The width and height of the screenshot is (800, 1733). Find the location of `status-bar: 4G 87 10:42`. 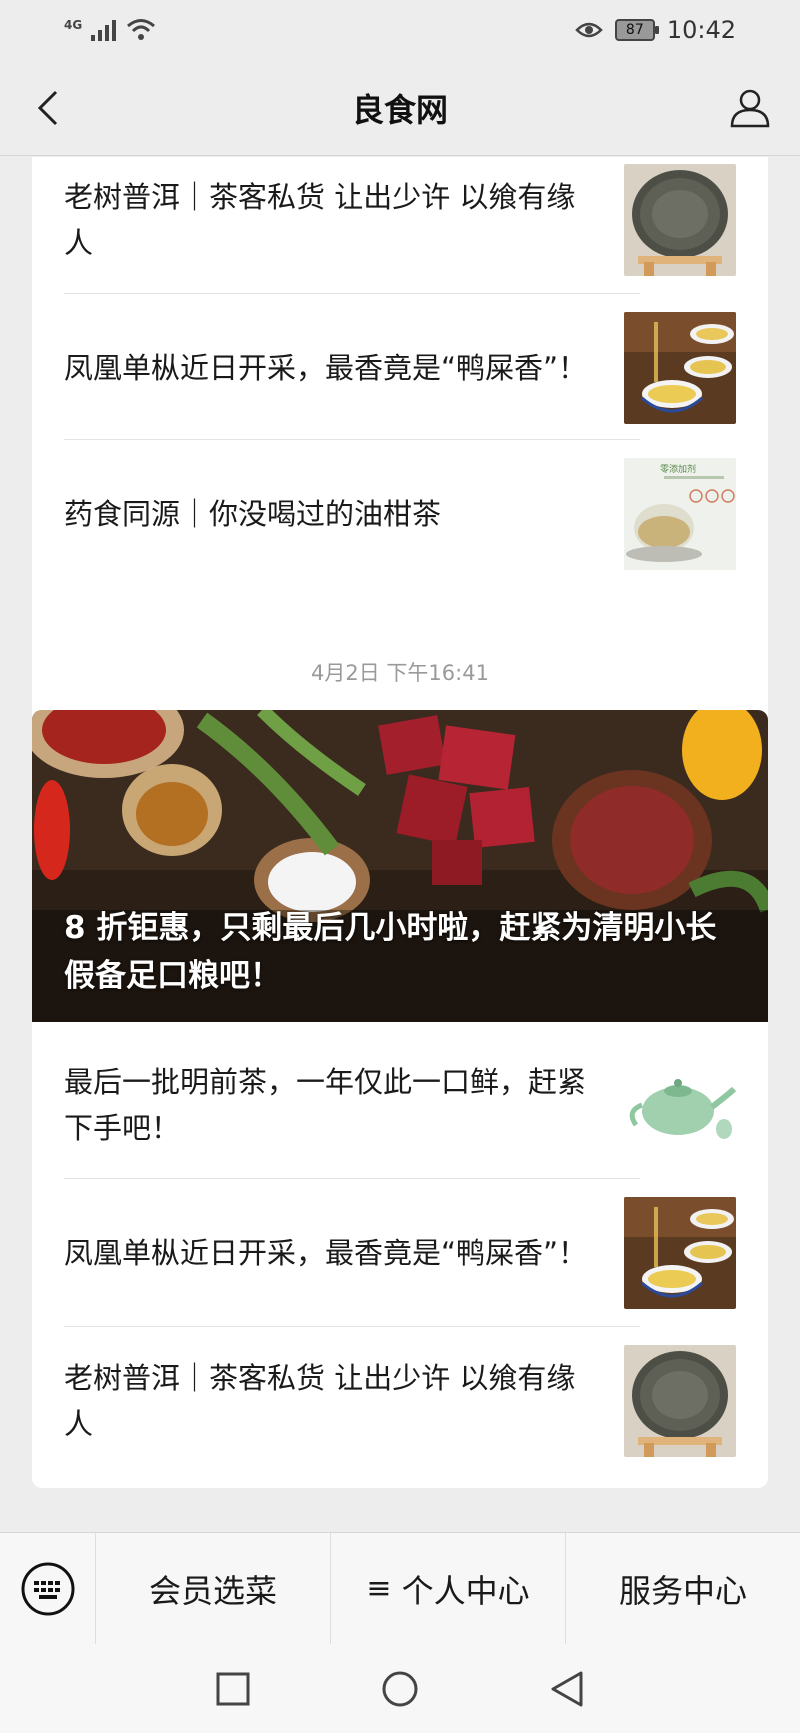

status-bar: 4G 87 10:42 is located at coordinates (400, 30).